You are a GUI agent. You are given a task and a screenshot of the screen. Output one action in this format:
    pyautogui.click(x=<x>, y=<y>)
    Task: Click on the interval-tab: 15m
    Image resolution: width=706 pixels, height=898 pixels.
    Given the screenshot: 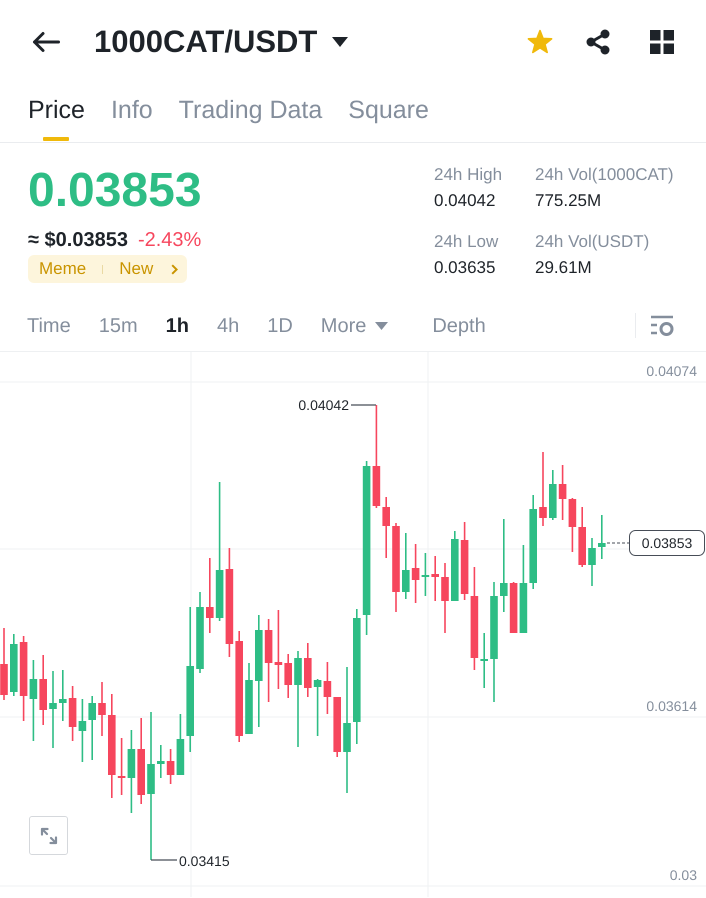 What is the action you would take?
    pyautogui.click(x=118, y=325)
    